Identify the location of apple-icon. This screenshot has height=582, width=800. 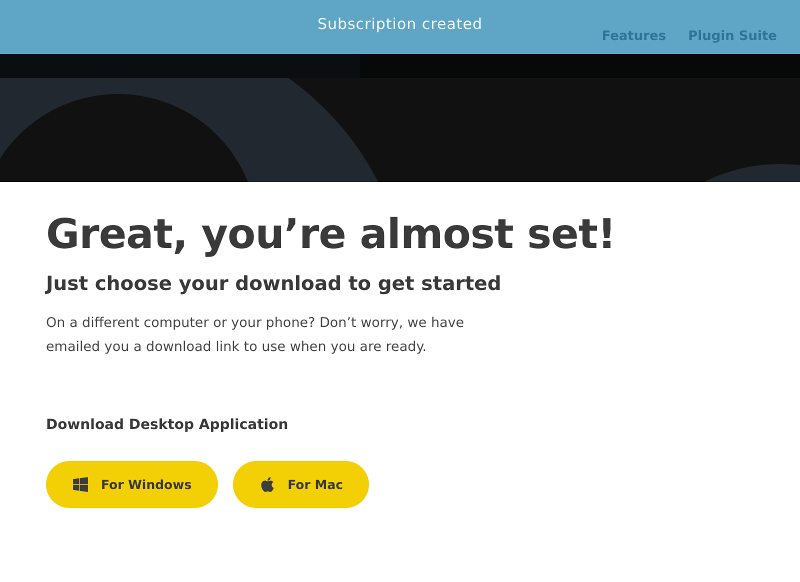
(267, 484).